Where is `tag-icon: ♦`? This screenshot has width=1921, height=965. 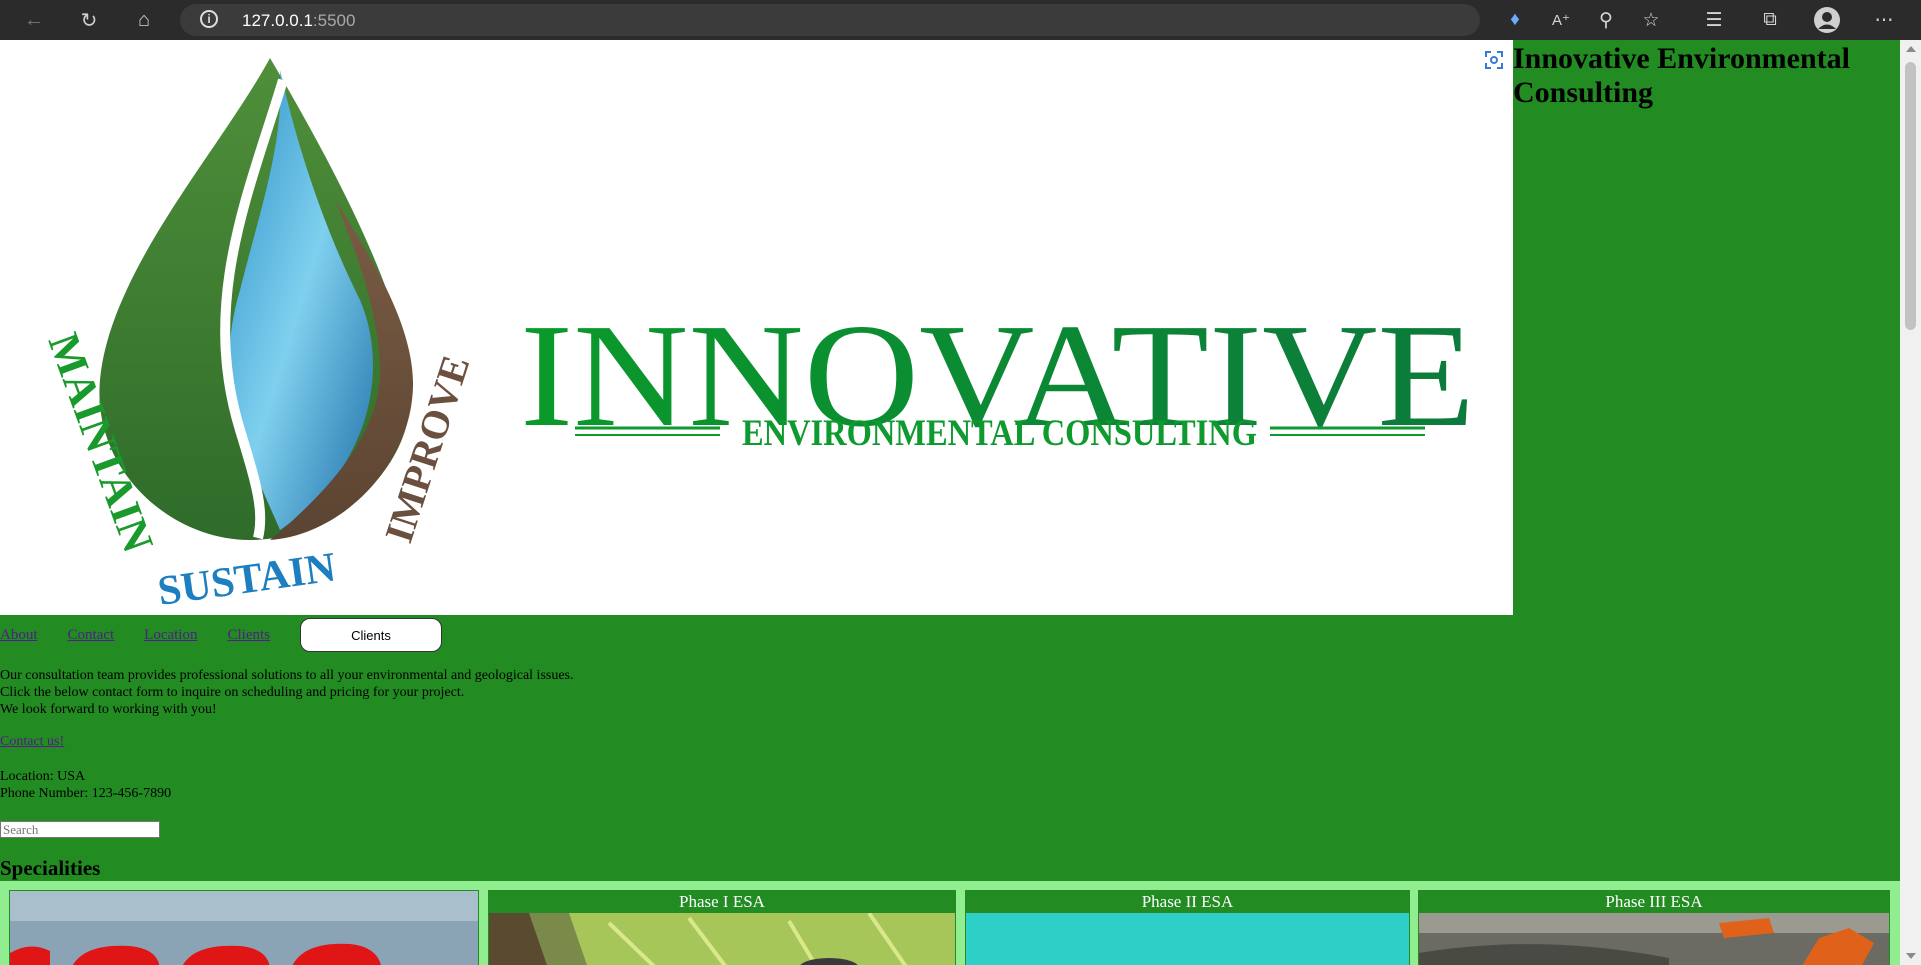
tag-icon: ♦ is located at coordinates (1515, 20).